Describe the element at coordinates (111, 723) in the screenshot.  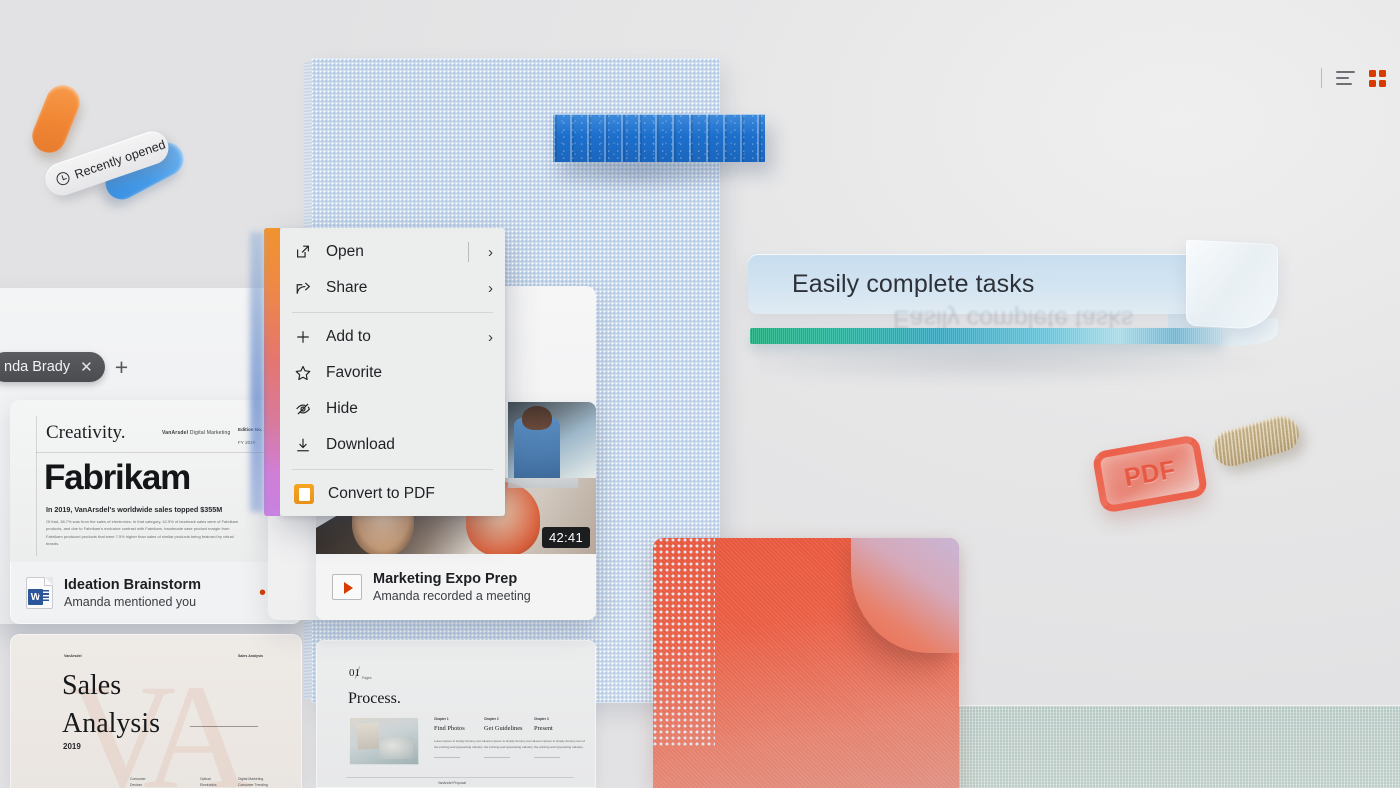
I see `sales-title-line-2: Analysis` at that location.